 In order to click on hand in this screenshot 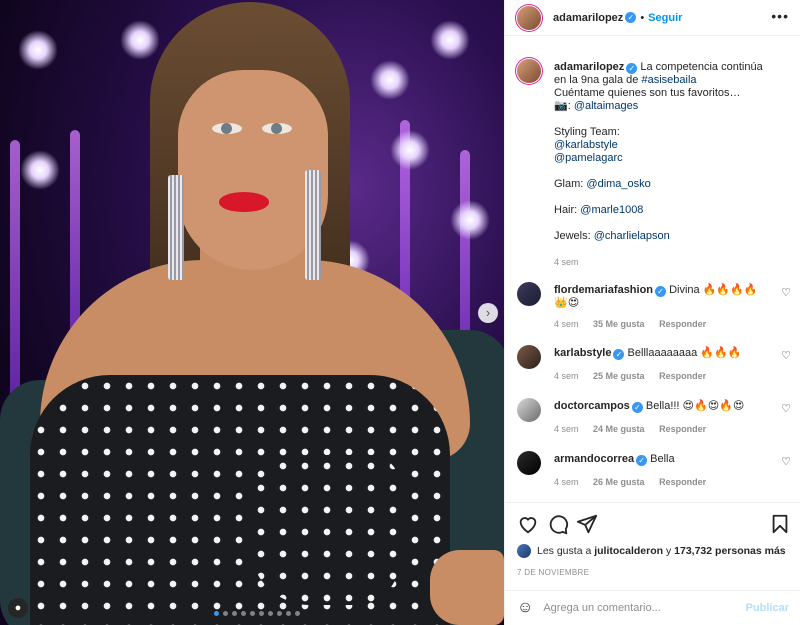, I will do `click(467, 587)`.